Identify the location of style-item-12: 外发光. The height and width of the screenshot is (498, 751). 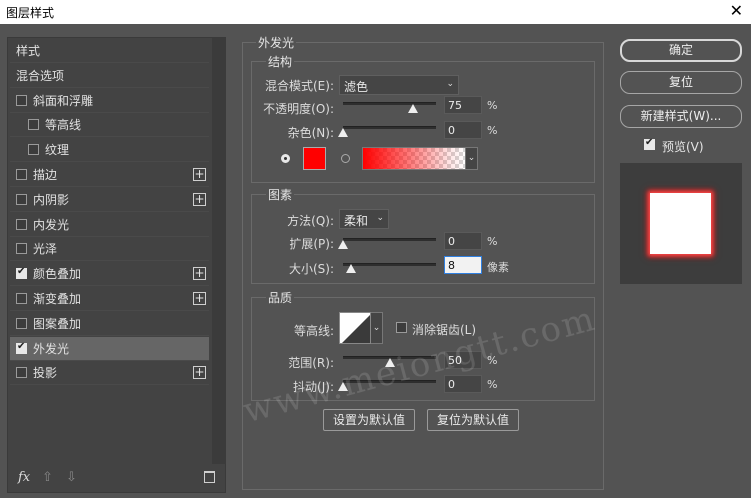
(109, 348).